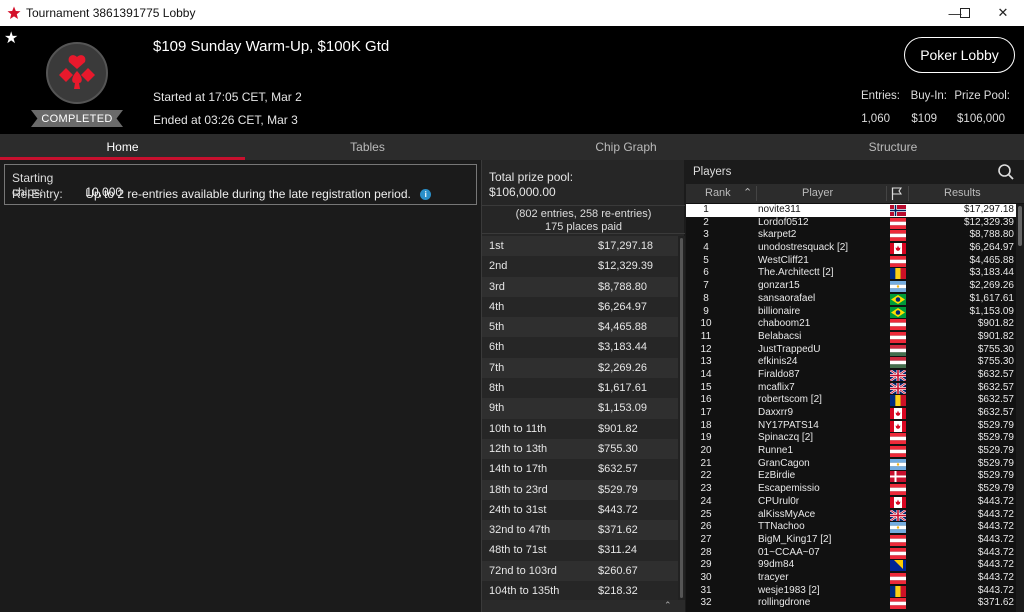 The height and width of the screenshot is (612, 1024). Describe the element at coordinates (851, 210) in the screenshot. I see `player-row: 1 novite311 $17,297.18` at that location.